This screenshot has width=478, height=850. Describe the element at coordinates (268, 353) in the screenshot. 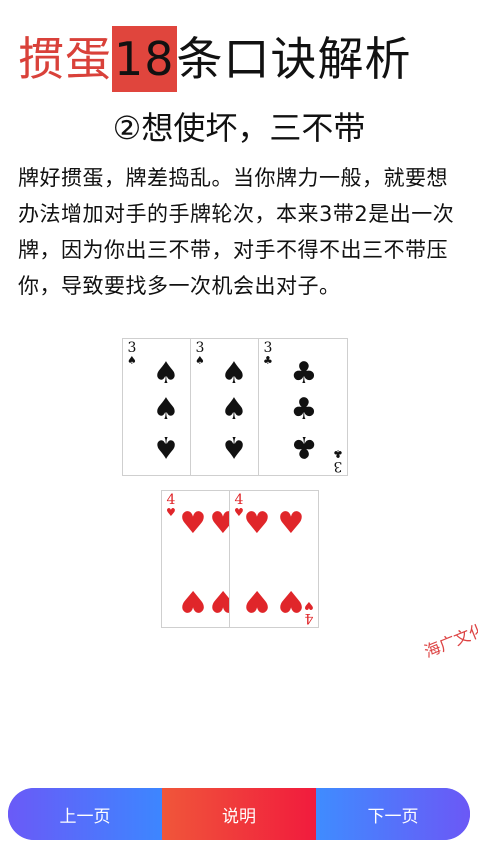

I see `card-index: 3 ♣` at that location.